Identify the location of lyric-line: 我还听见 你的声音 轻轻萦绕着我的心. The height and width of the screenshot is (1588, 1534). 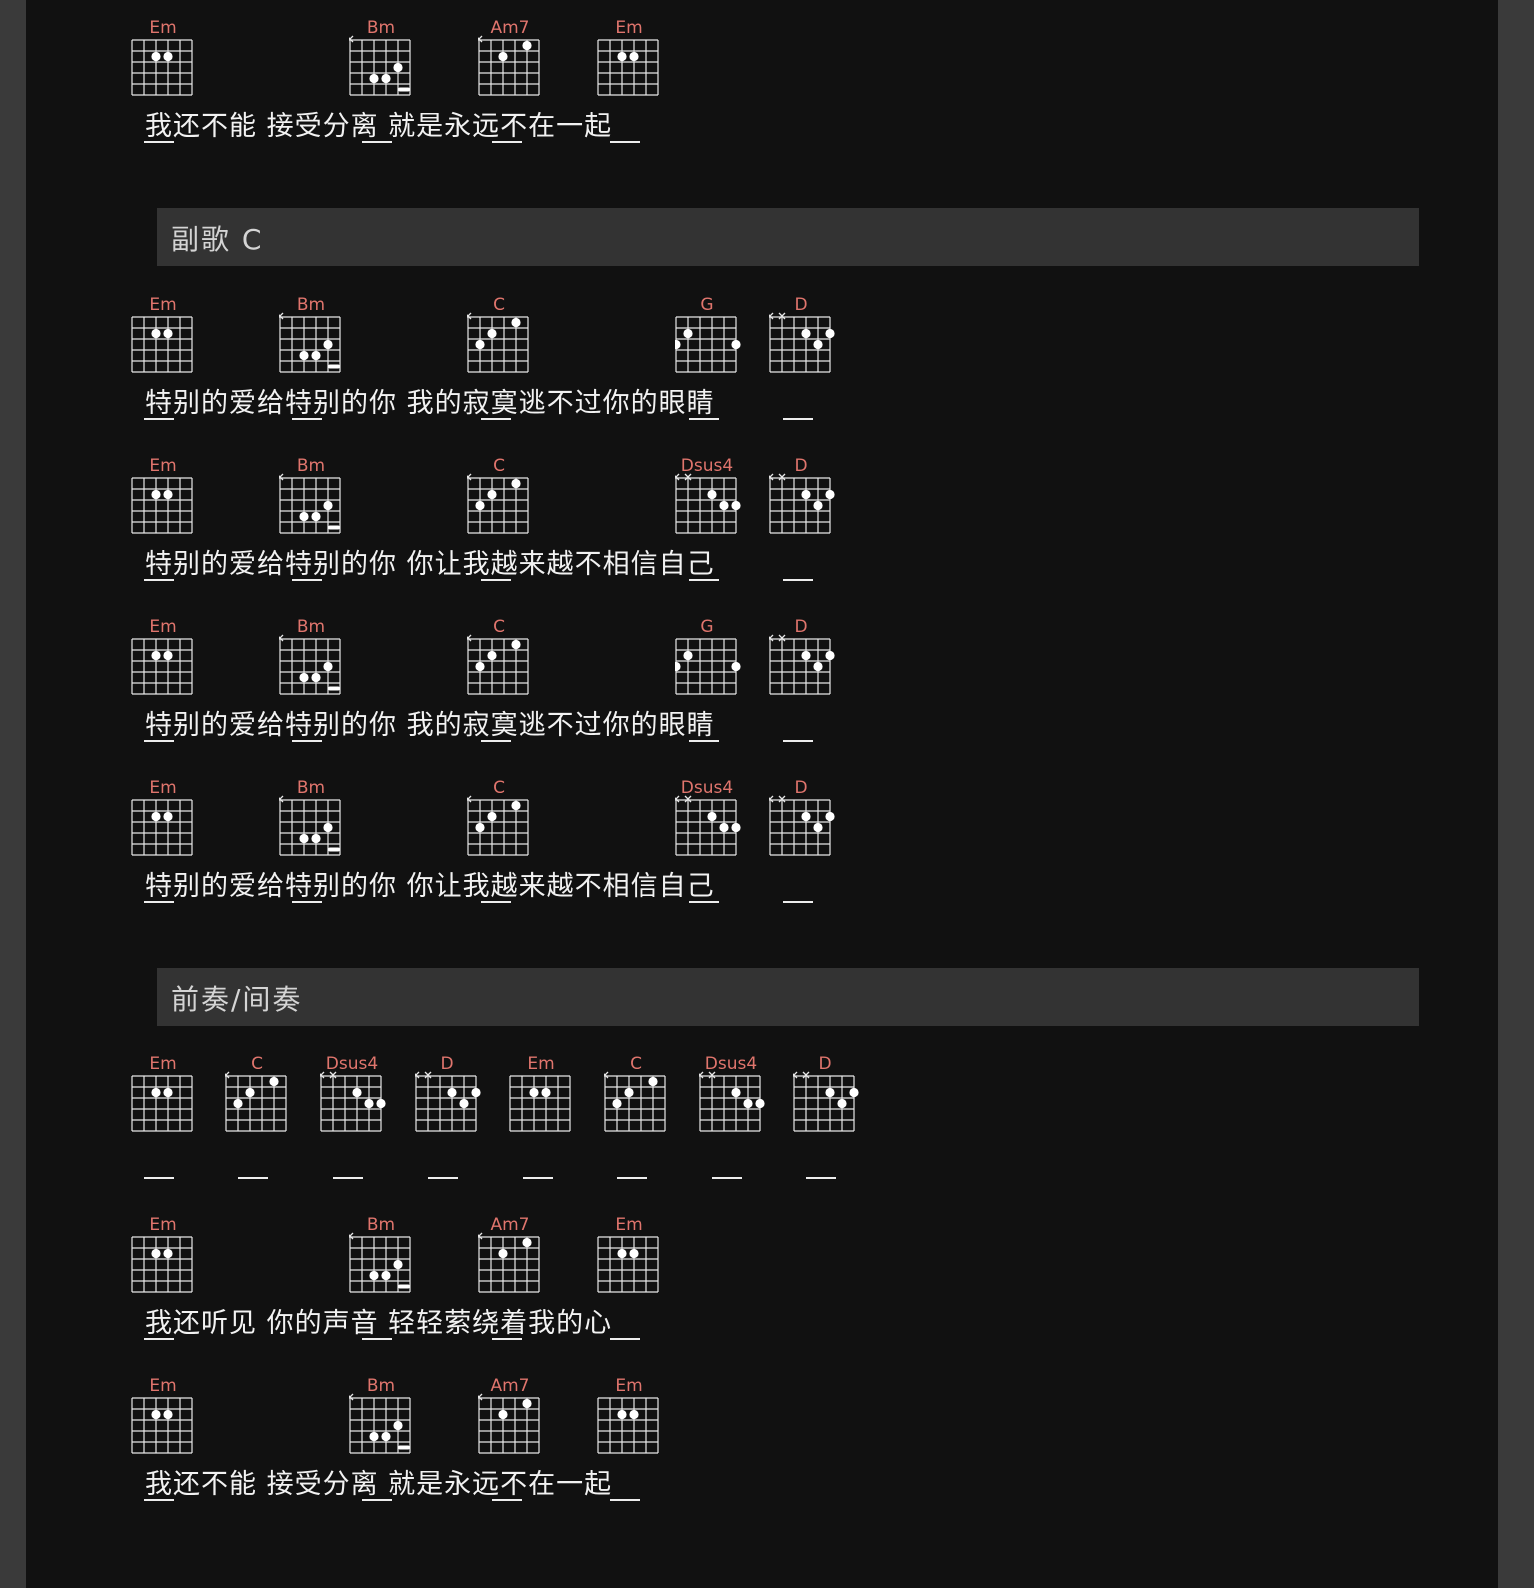
(379, 1323).